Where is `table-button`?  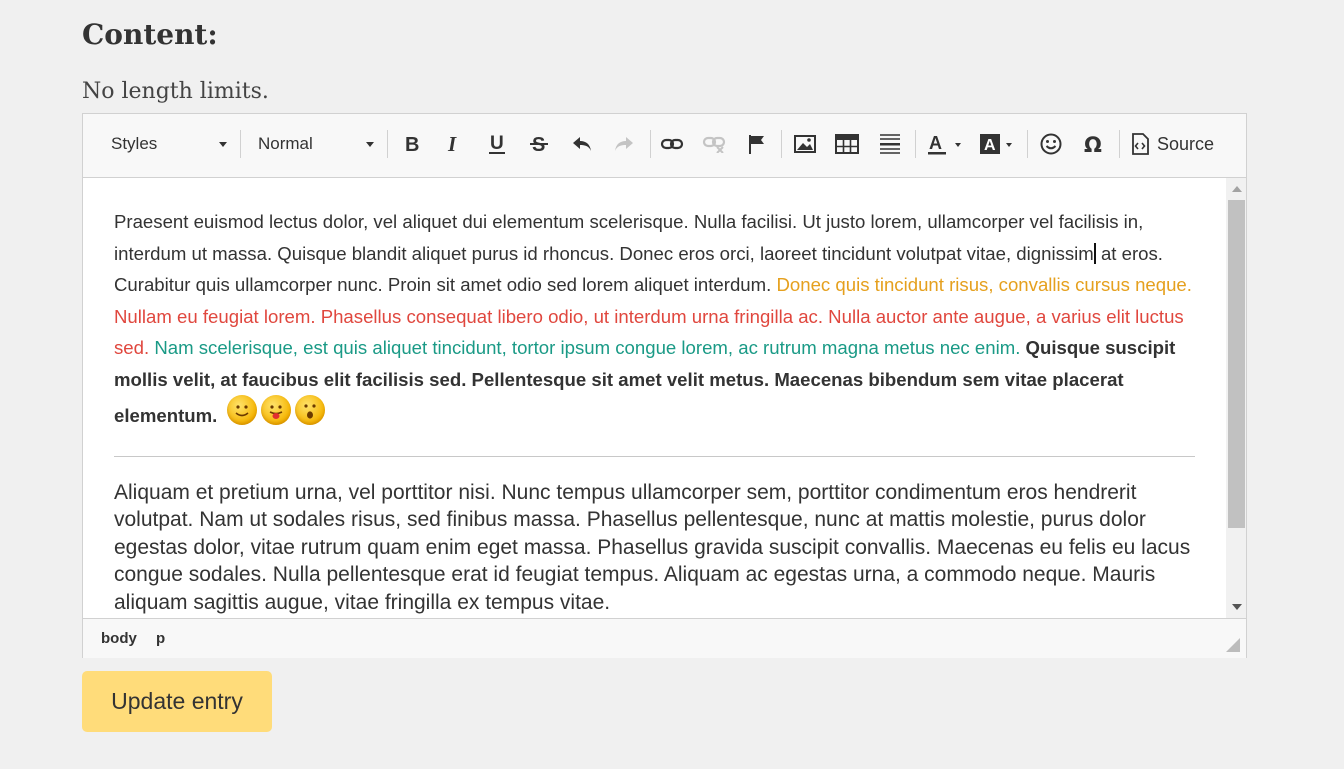
table-button is located at coordinates (847, 144).